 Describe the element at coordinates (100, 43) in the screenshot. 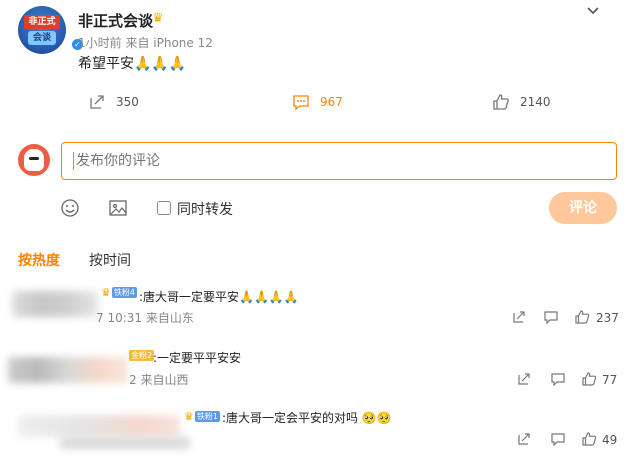

I see `post-time: 1小时前` at that location.